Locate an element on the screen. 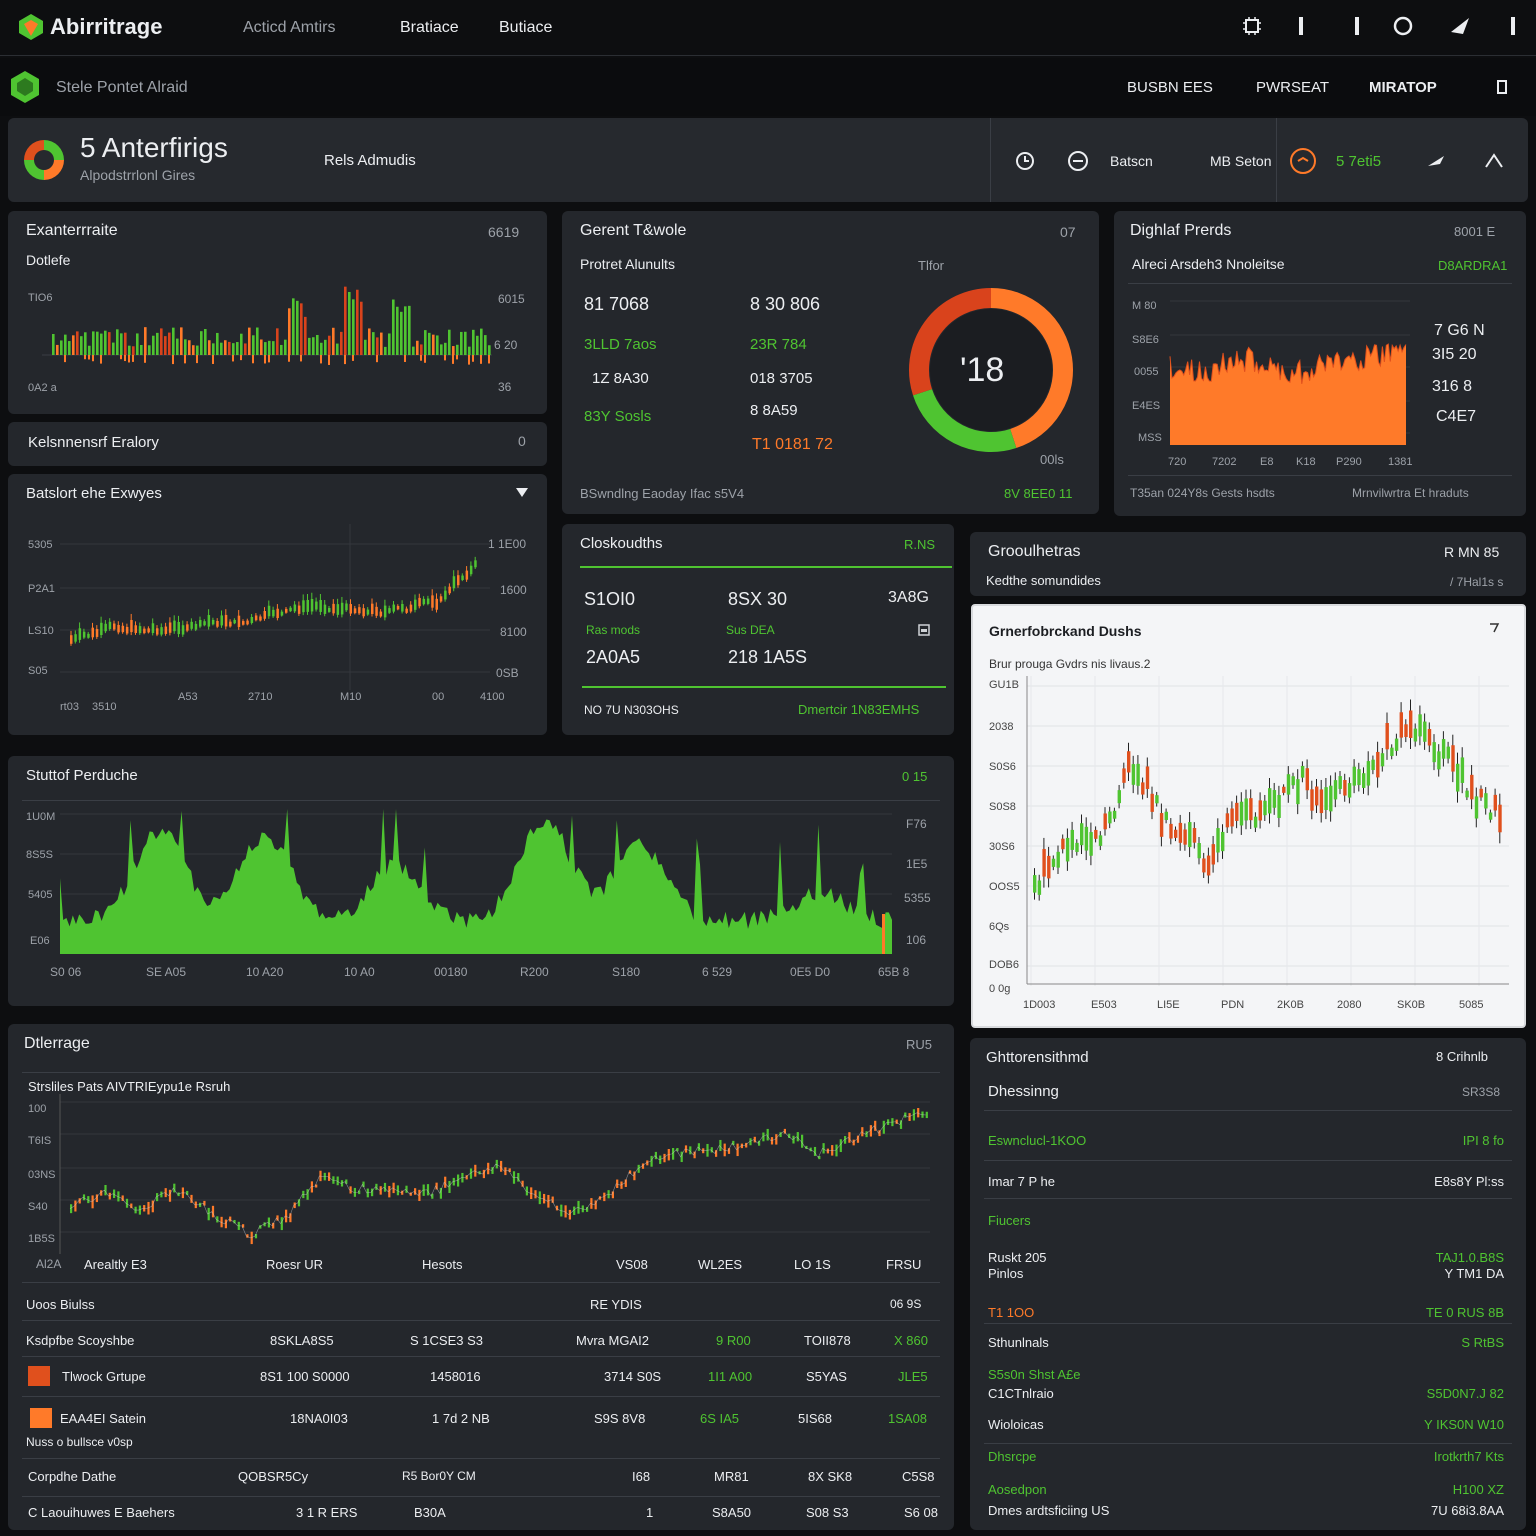 The width and height of the screenshot is (1536, 1536). edit-icon is located at coordinates (924, 630).